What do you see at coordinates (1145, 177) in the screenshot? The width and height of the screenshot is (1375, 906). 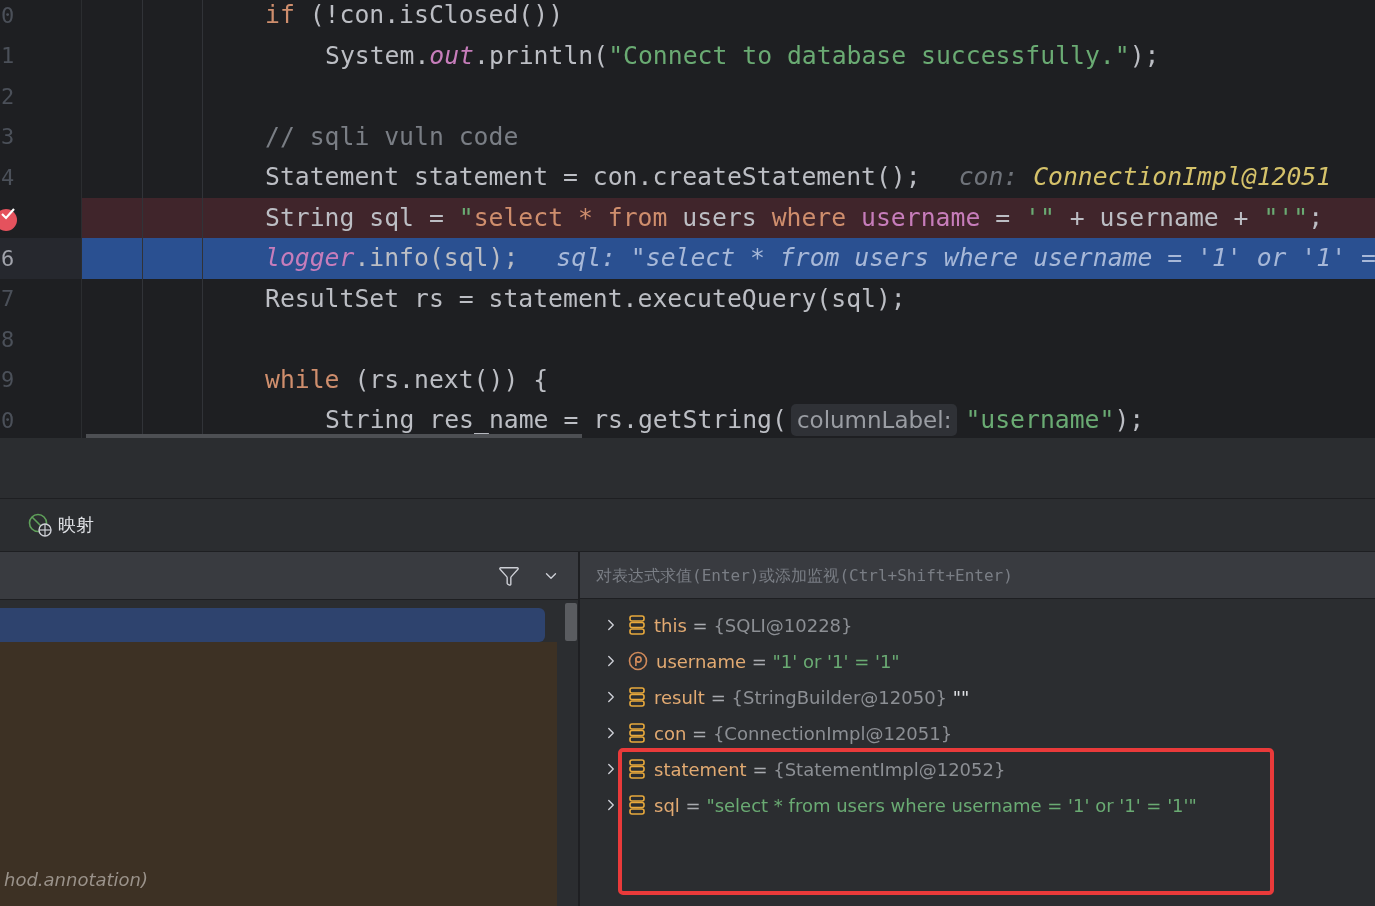 I see `inline-value-hint: con: ConnectionImpl@12051` at bounding box center [1145, 177].